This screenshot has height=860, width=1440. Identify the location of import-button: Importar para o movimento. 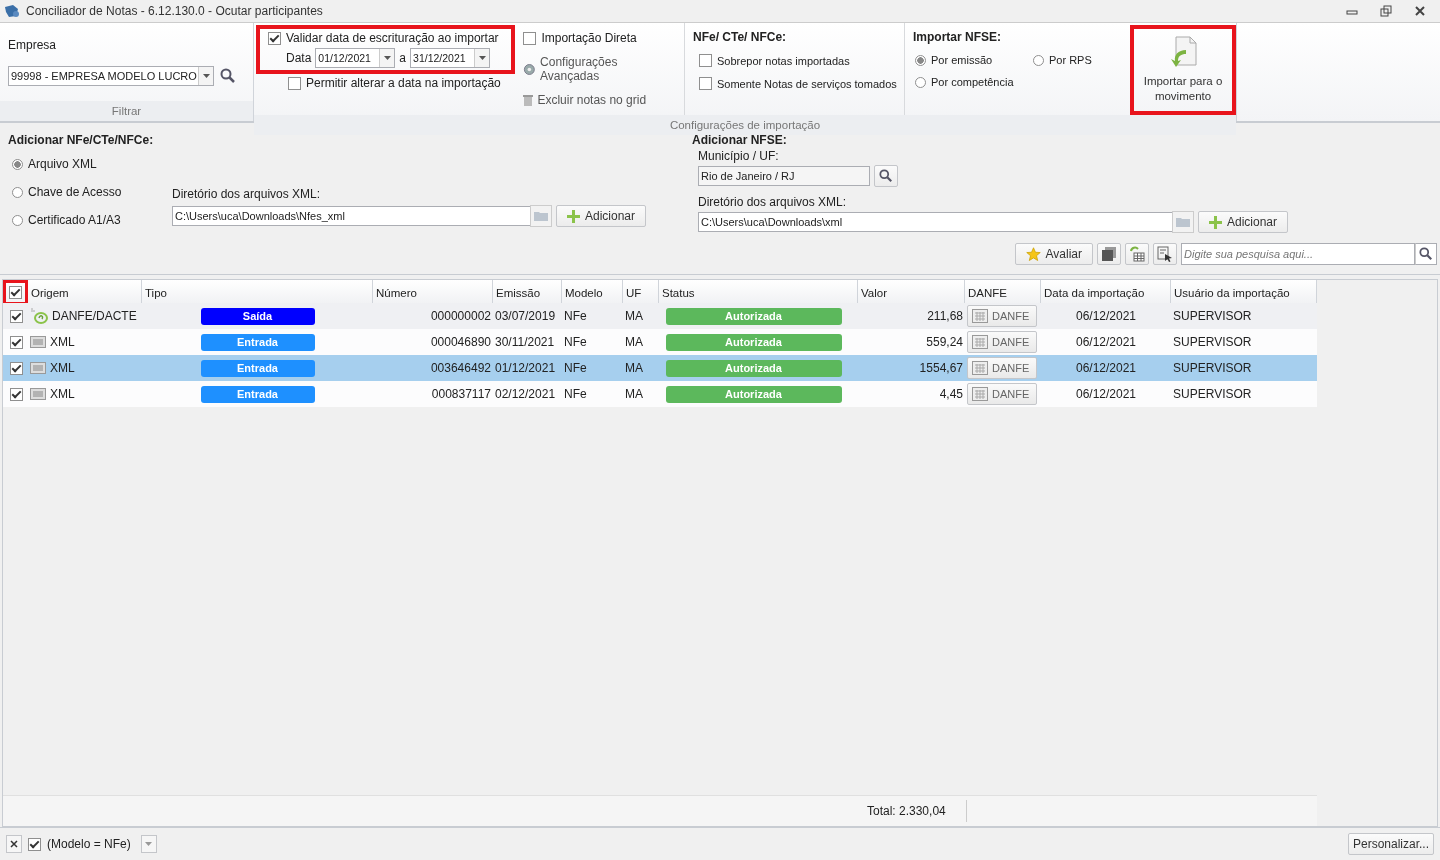
(1183, 70).